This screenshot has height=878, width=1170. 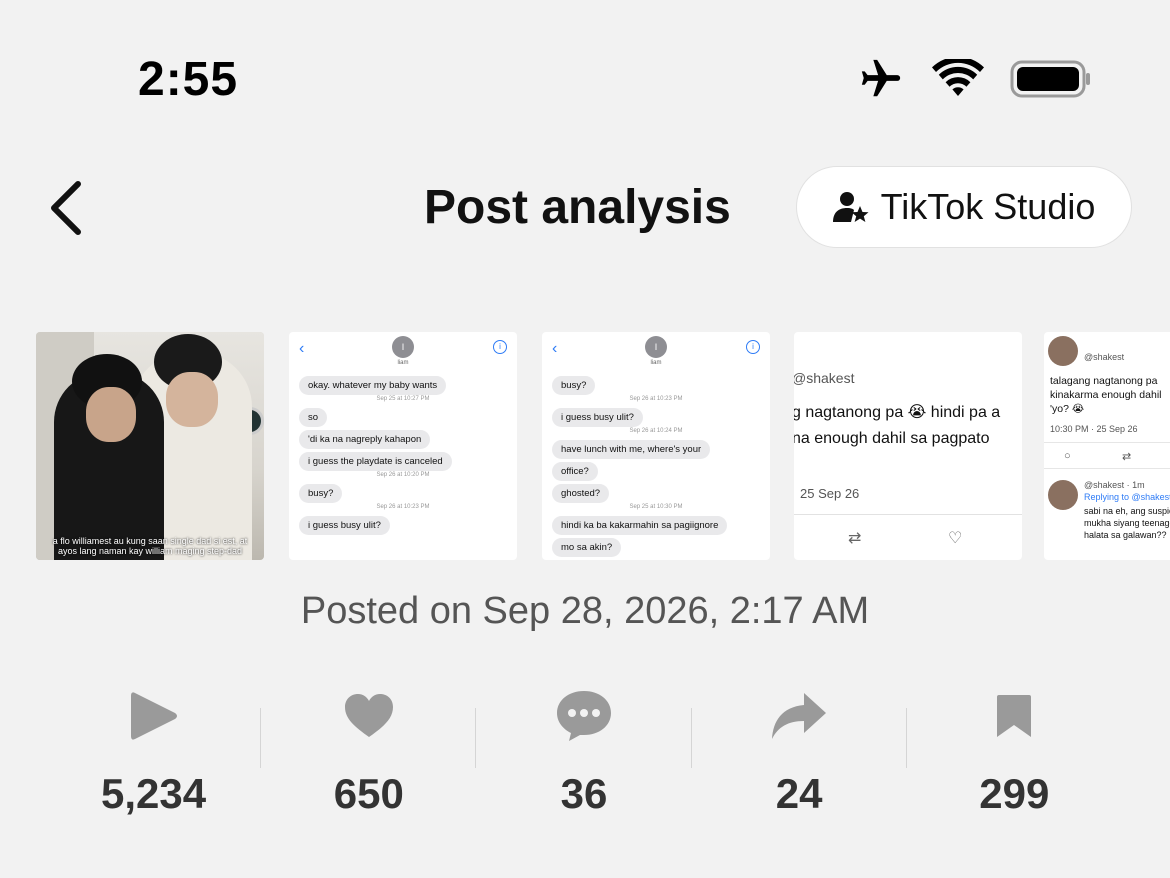 What do you see at coordinates (1106, 395) in the screenshot?
I see `tweet-text-line: kinakarma enough dahil` at bounding box center [1106, 395].